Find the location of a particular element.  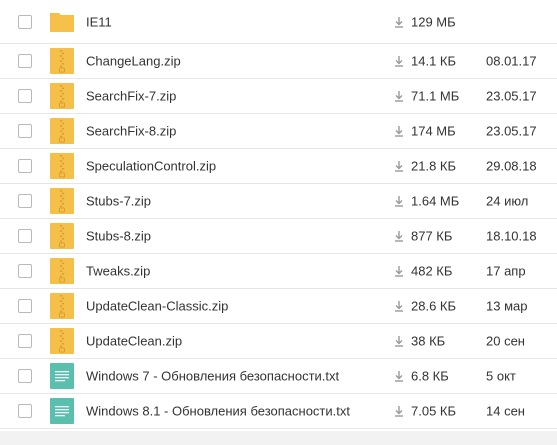

file-name: Windows 7 - Обновления безопасности.txt is located at coordinates (212, 376).